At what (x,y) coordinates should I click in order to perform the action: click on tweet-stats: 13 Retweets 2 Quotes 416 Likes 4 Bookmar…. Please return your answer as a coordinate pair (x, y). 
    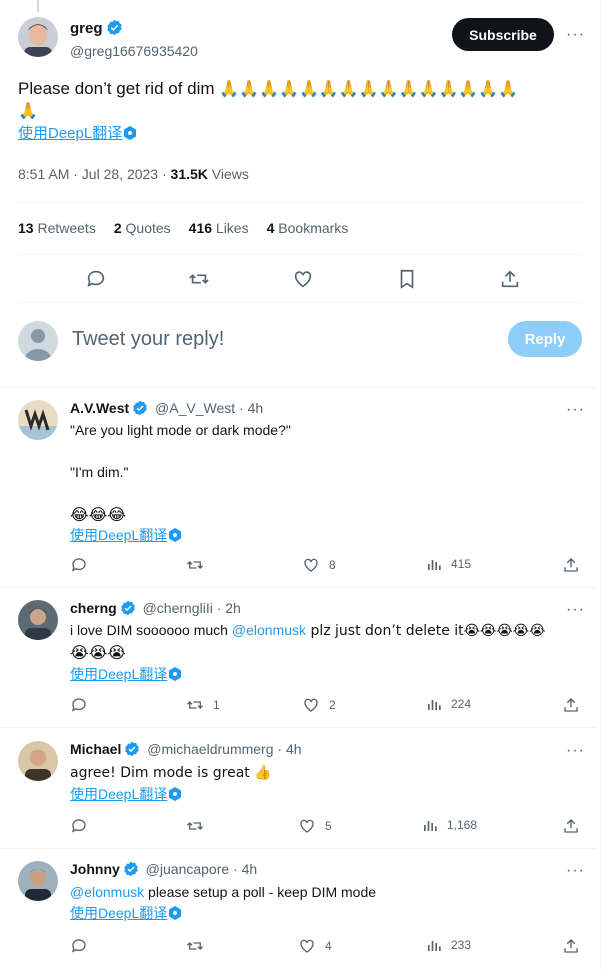
    Looking at the image, I should click on (183, 228).